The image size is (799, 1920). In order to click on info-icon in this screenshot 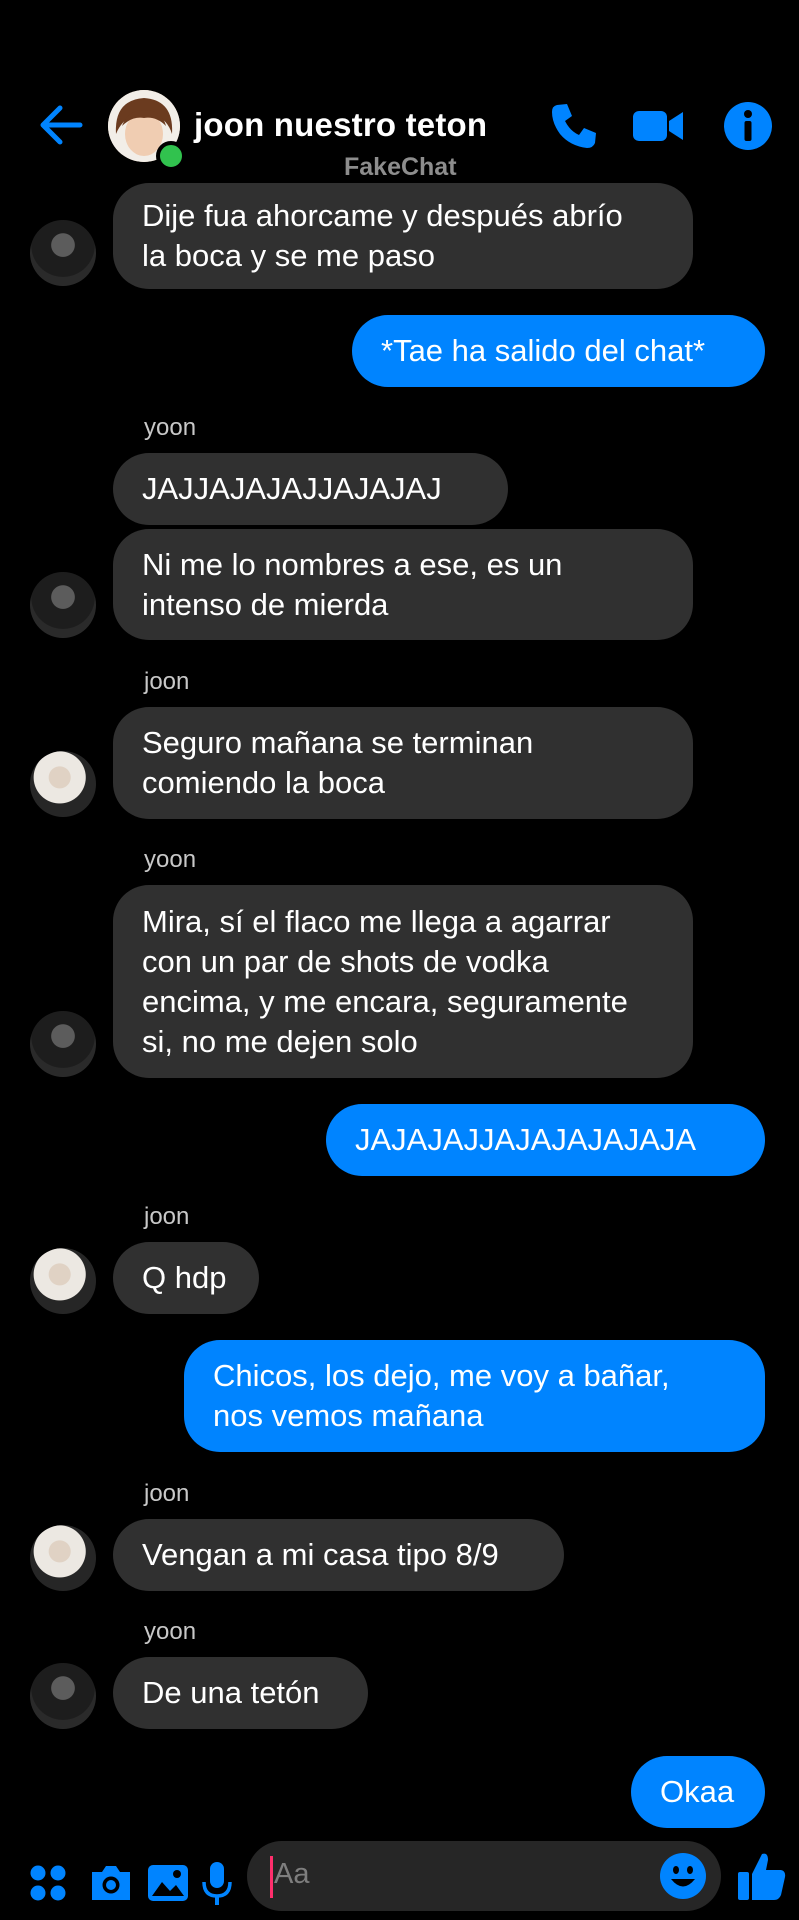, I will do `click(748, 126)`.